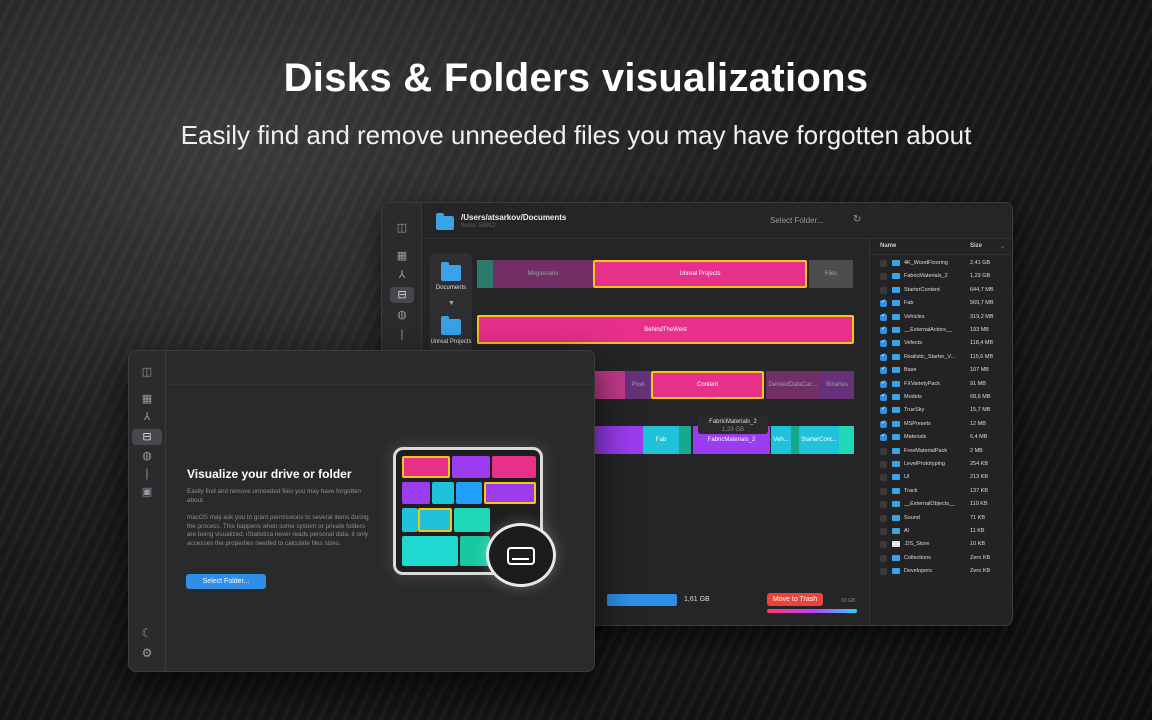 The height and width of the screenshot is (720, 1152). I want to click on file-row: TrueSky 15,7 MB, so click(941, 410).